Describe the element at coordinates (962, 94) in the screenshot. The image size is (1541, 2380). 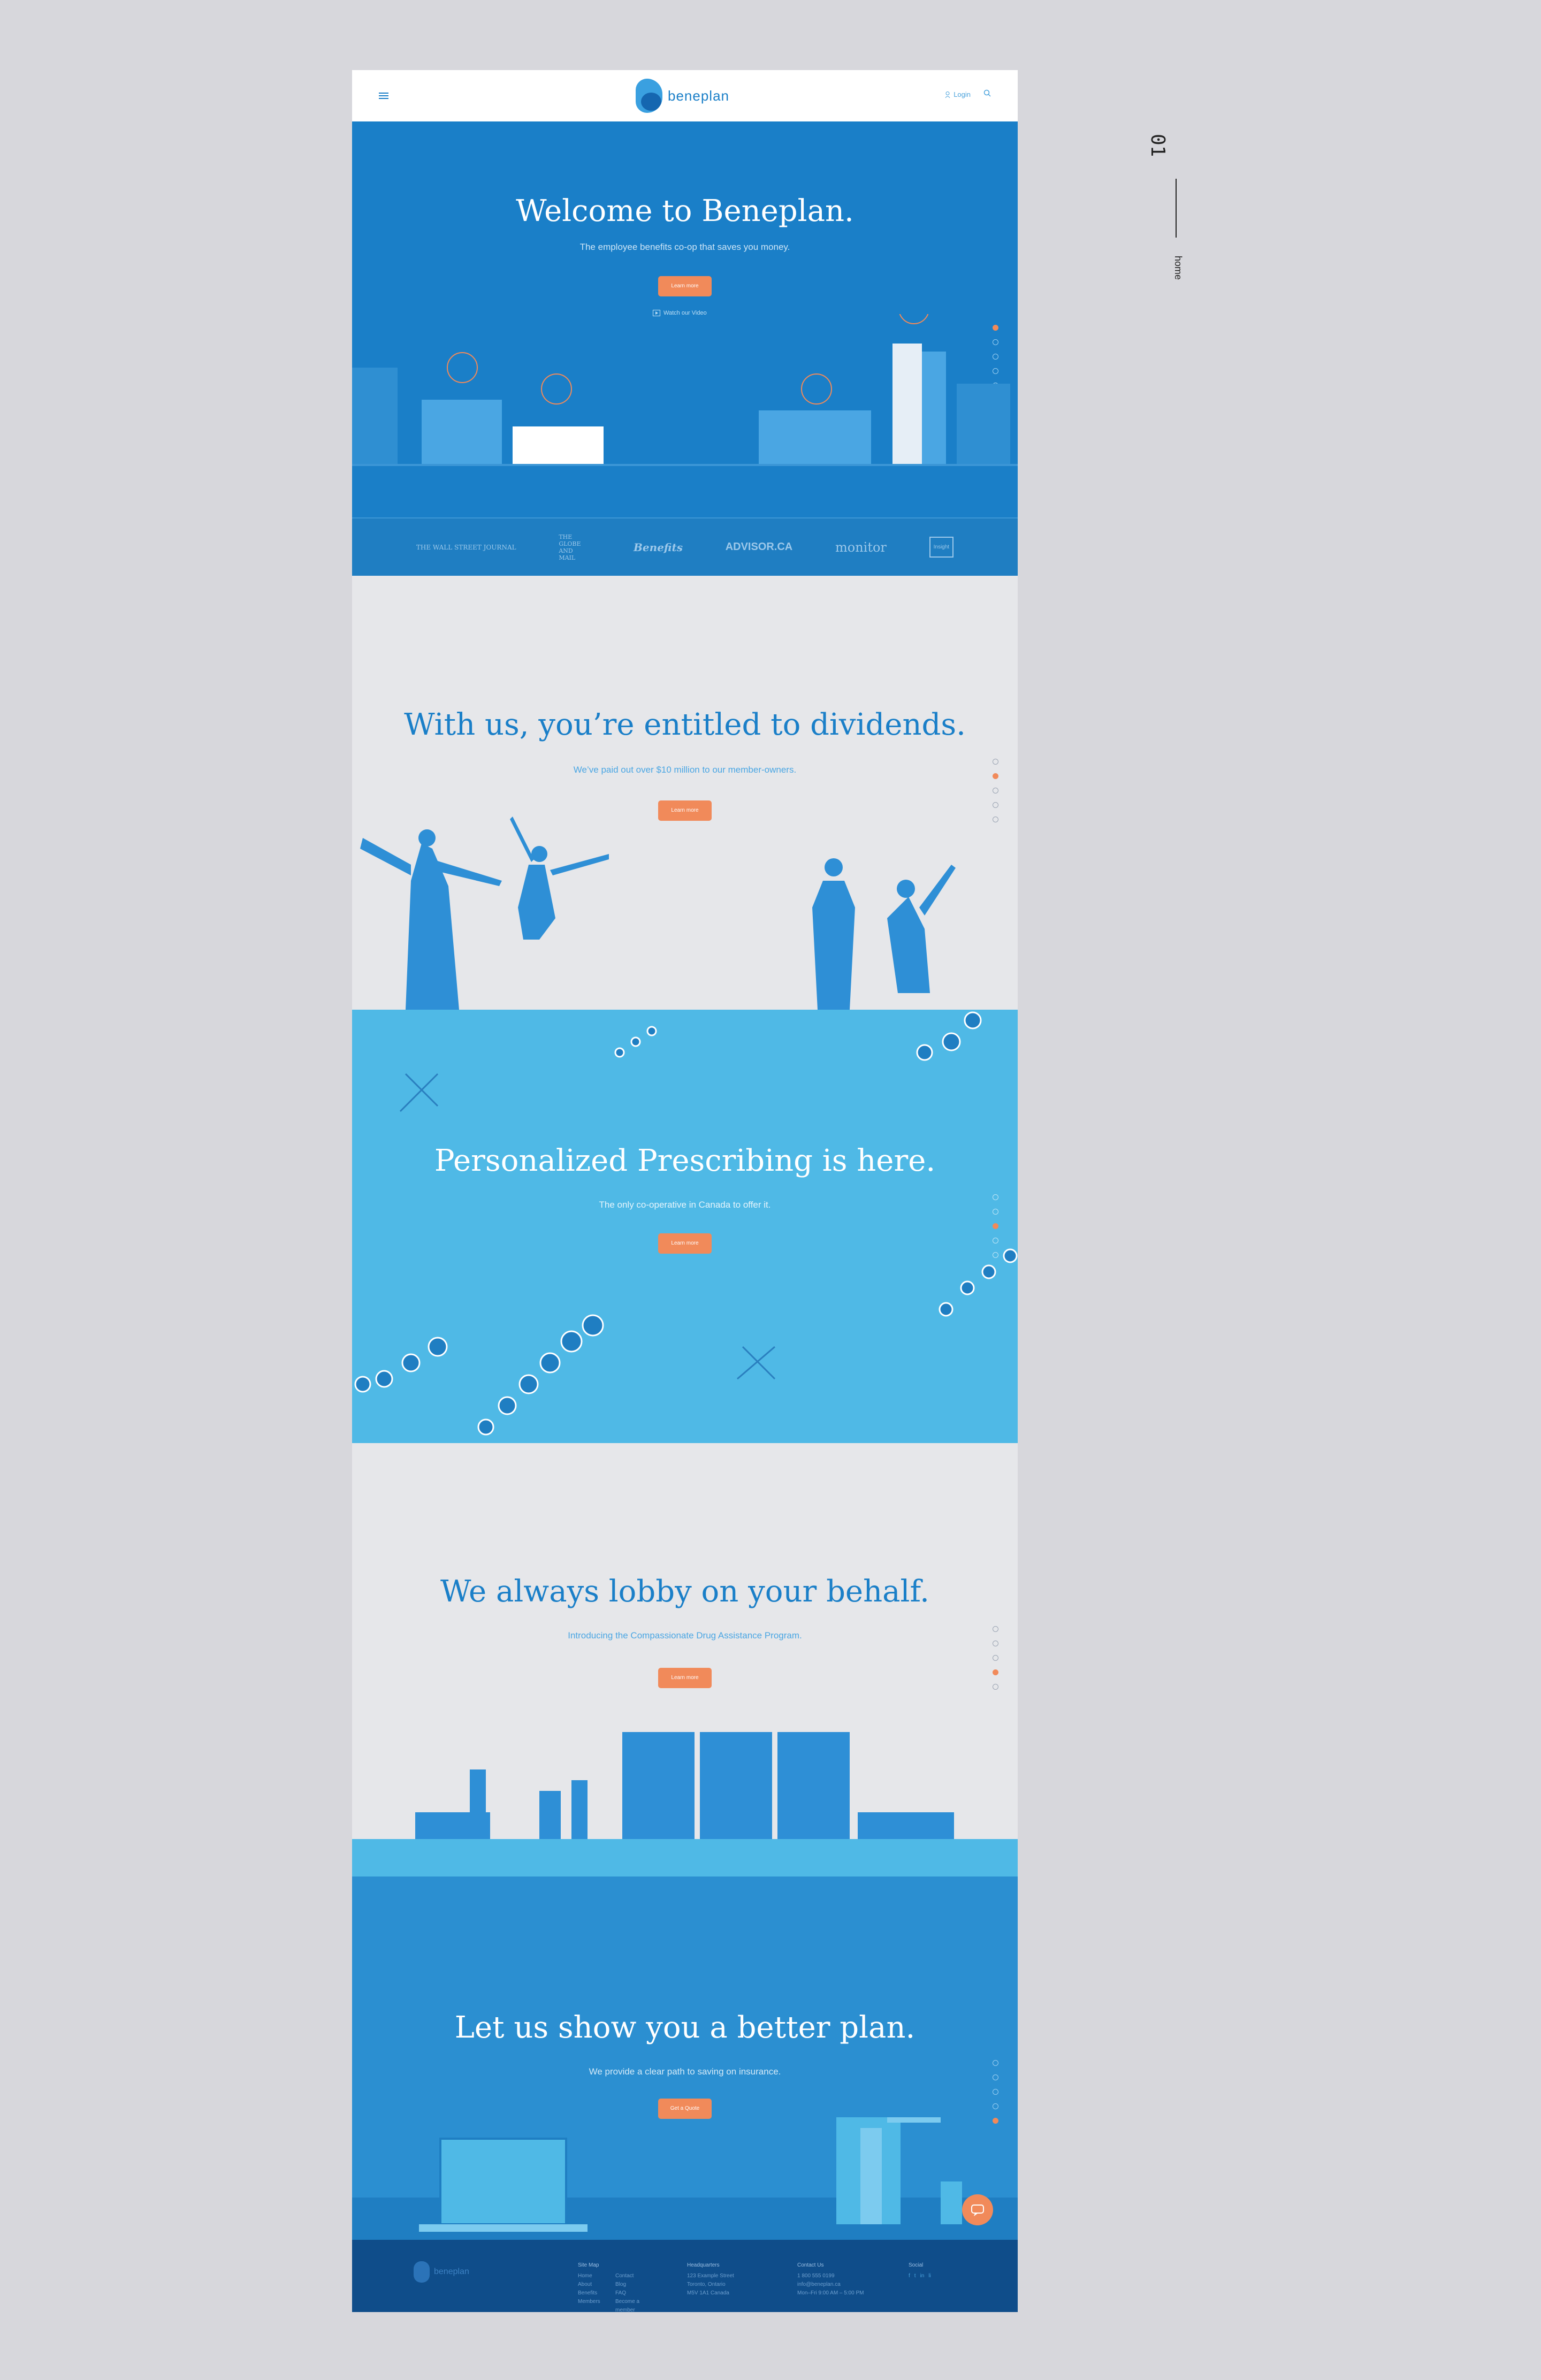
I see `login-label: Login` at that location.